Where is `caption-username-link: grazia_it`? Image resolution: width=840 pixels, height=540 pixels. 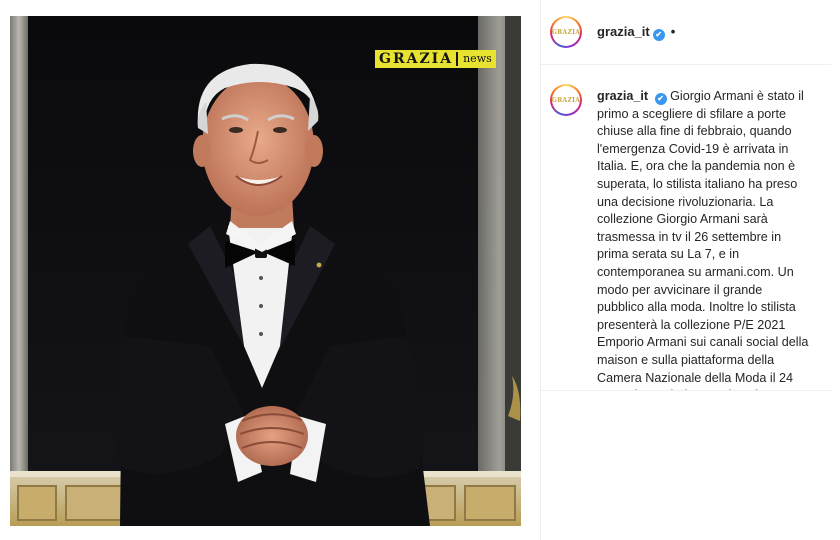 caption-username-link: grazia_it is located at coordinates (622, 96).